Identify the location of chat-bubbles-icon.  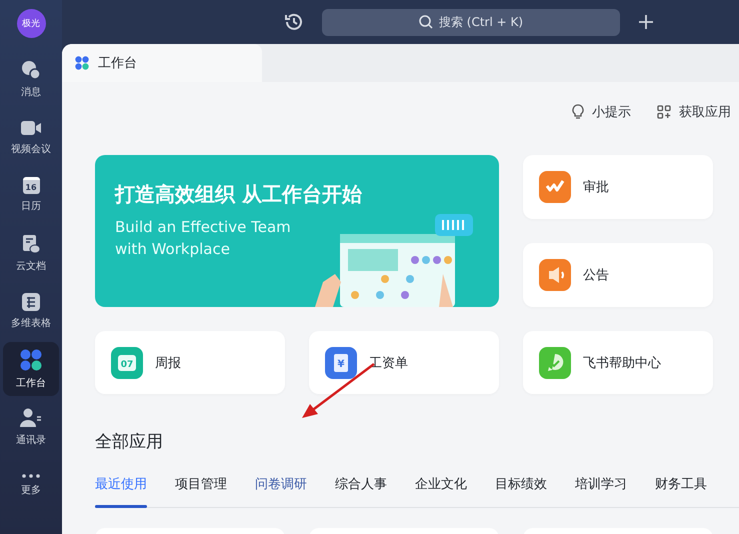
(31, 70).